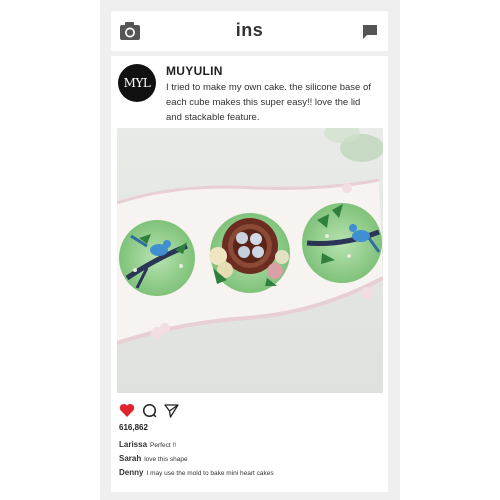  I want to click on top-bar: ins, so click(249, 31).